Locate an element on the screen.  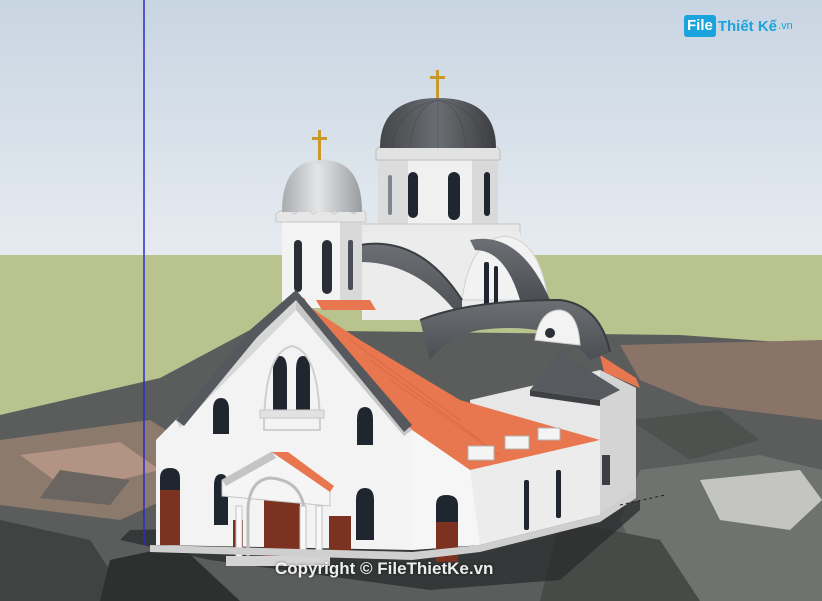
logo-box-text: File is located at coordinates (700, 26).